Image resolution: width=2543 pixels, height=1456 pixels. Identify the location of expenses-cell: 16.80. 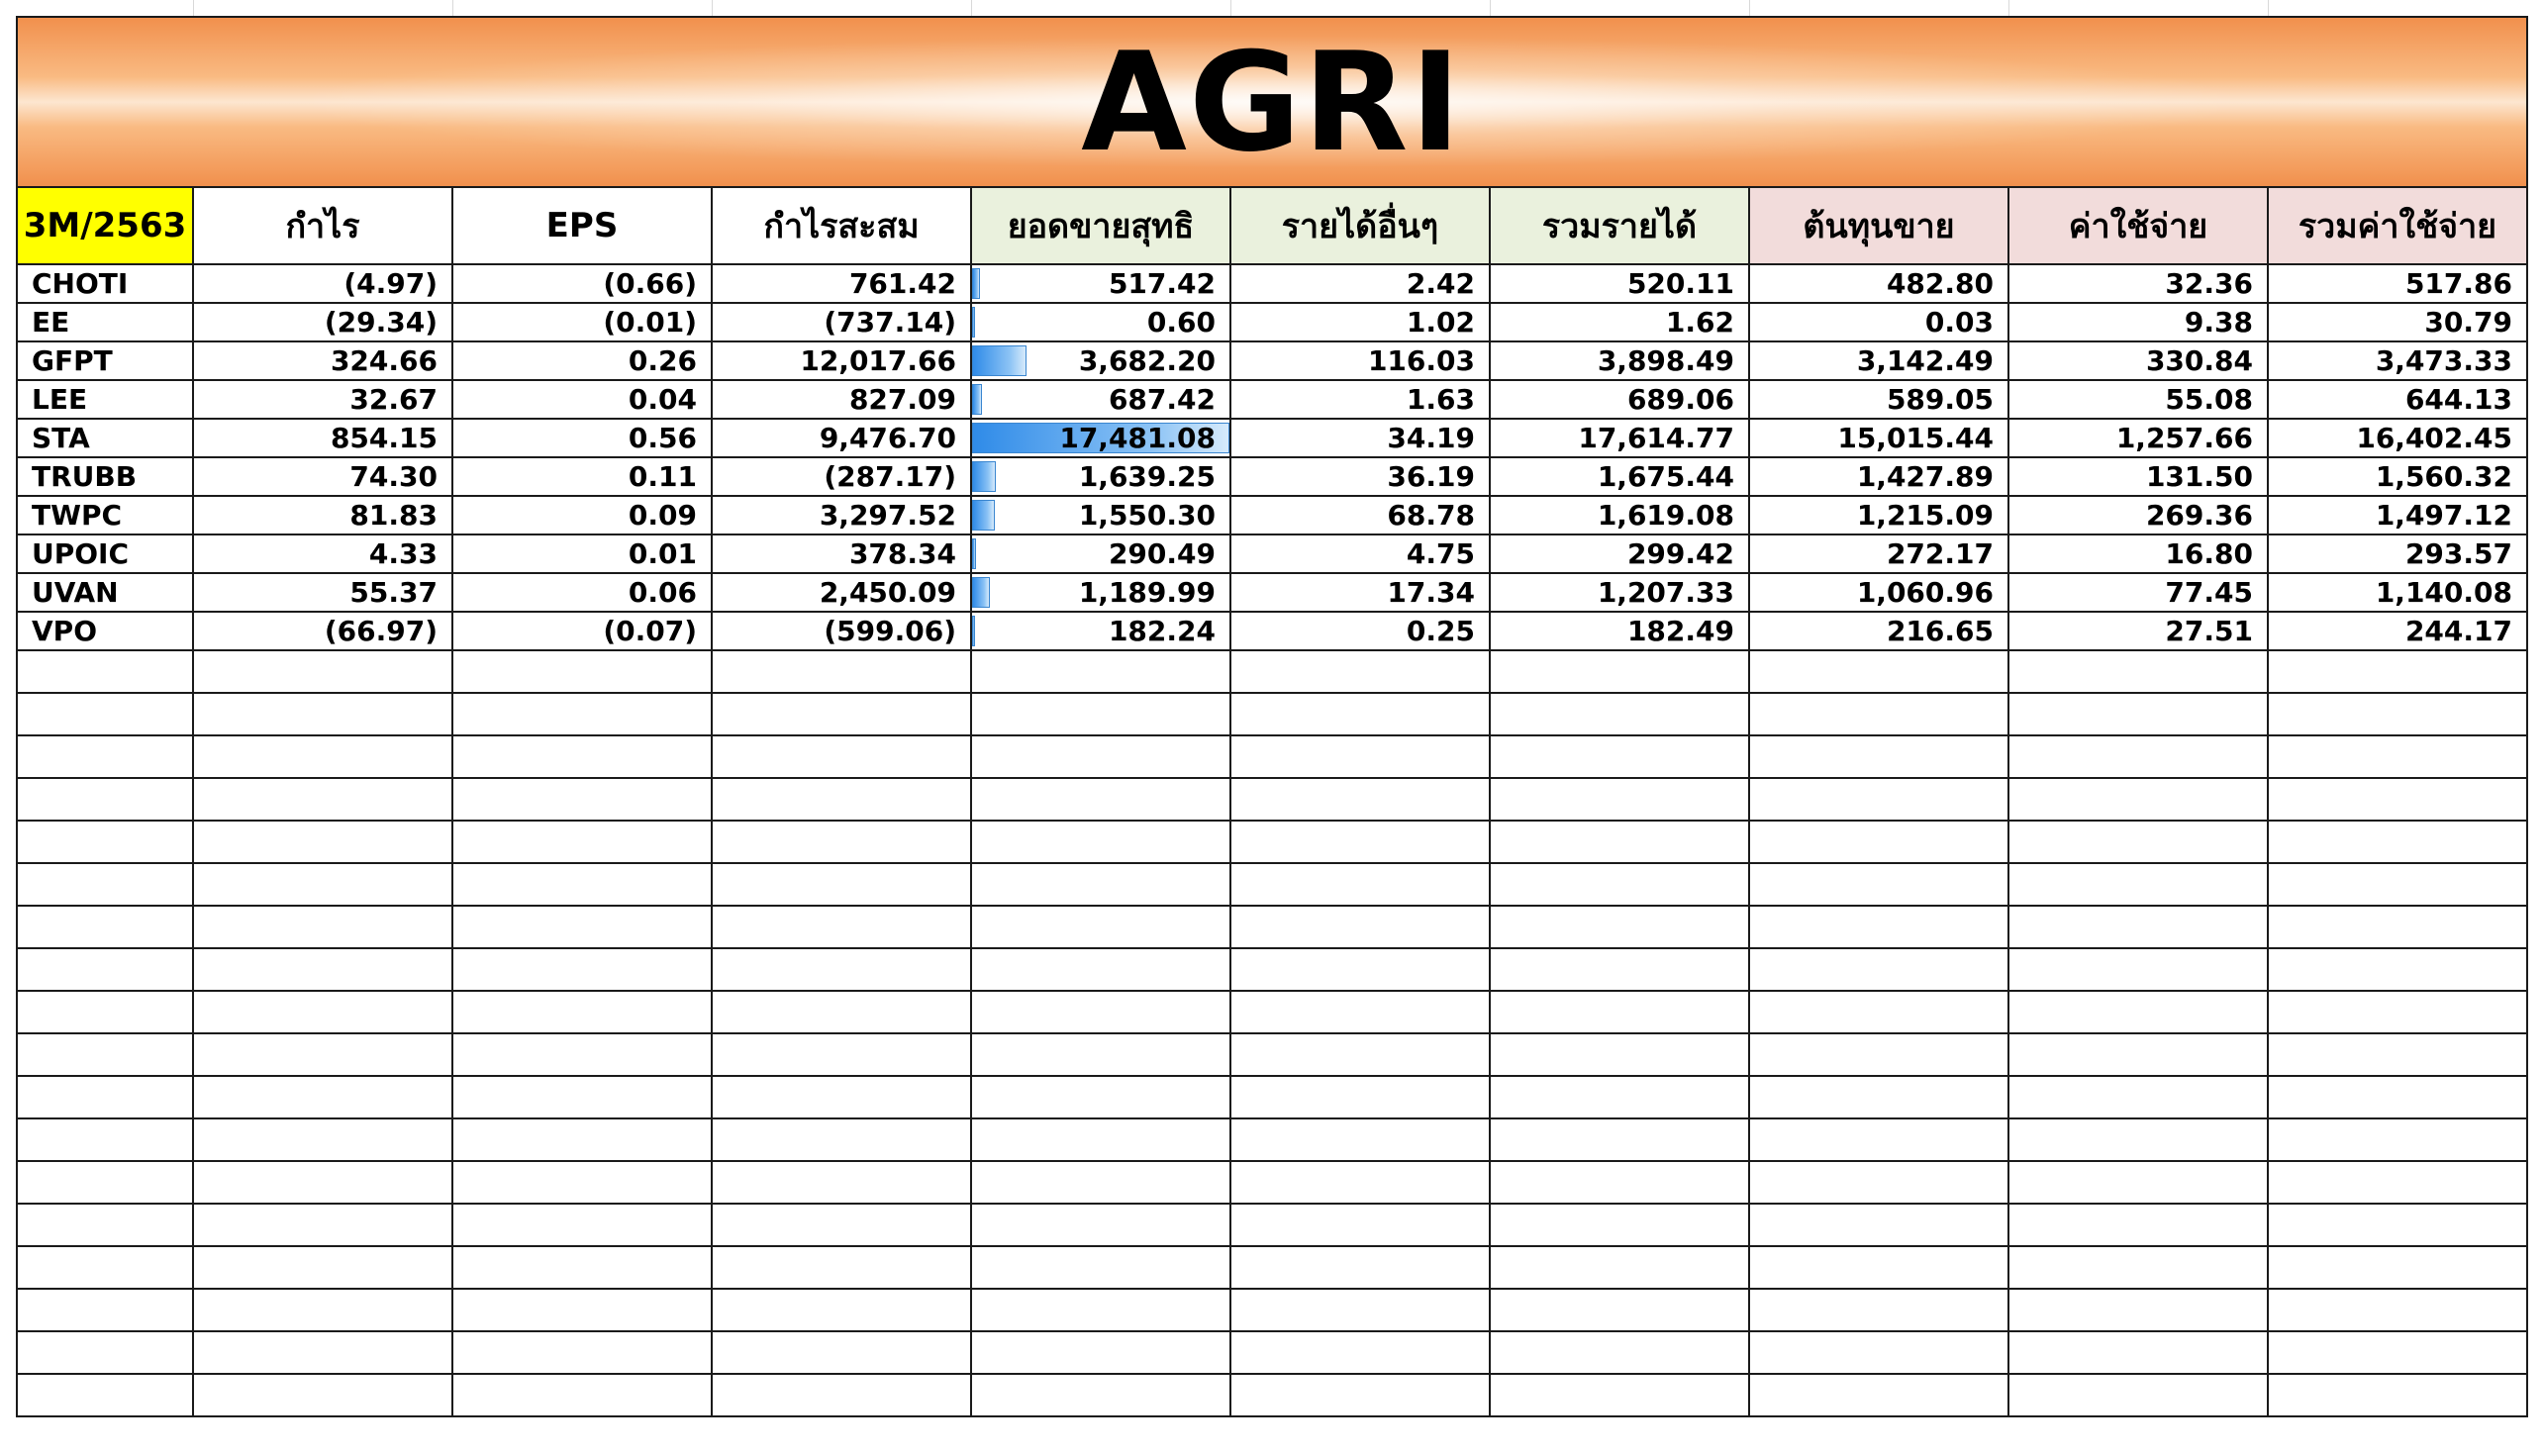
(2138, 554).